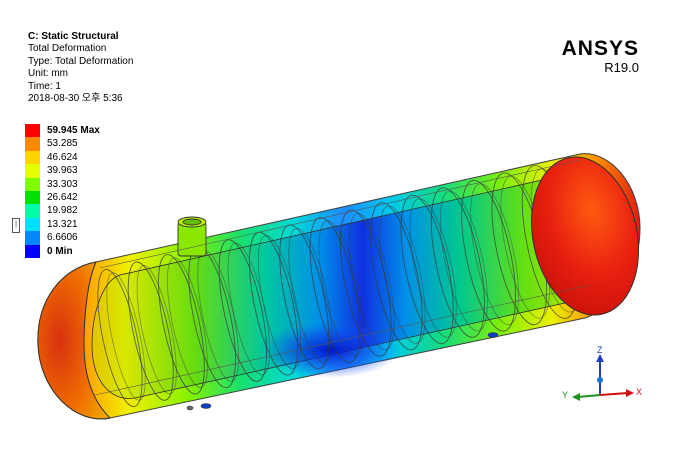 The width and height of the screenshot is (675, 476). Describe the element at coordinates (190, 408) in the screenshot. I see `support-left-mark` at that location.